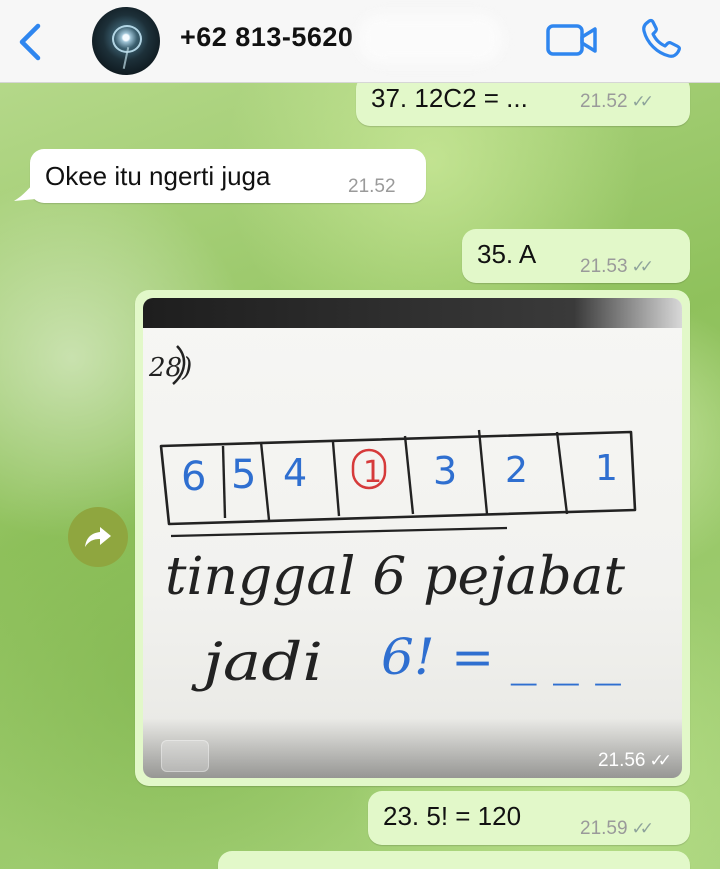 The height and width of the screenshot is (869, 720). I want to click on message-text: 35. A, so click(507, 254).